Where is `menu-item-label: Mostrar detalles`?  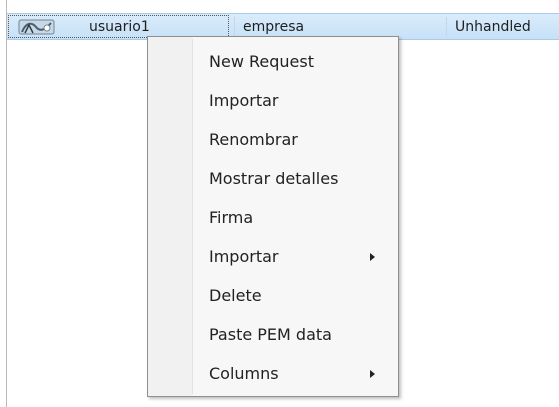 menu-item-label: Mostrar detalles is located at coordinates (274, 178).